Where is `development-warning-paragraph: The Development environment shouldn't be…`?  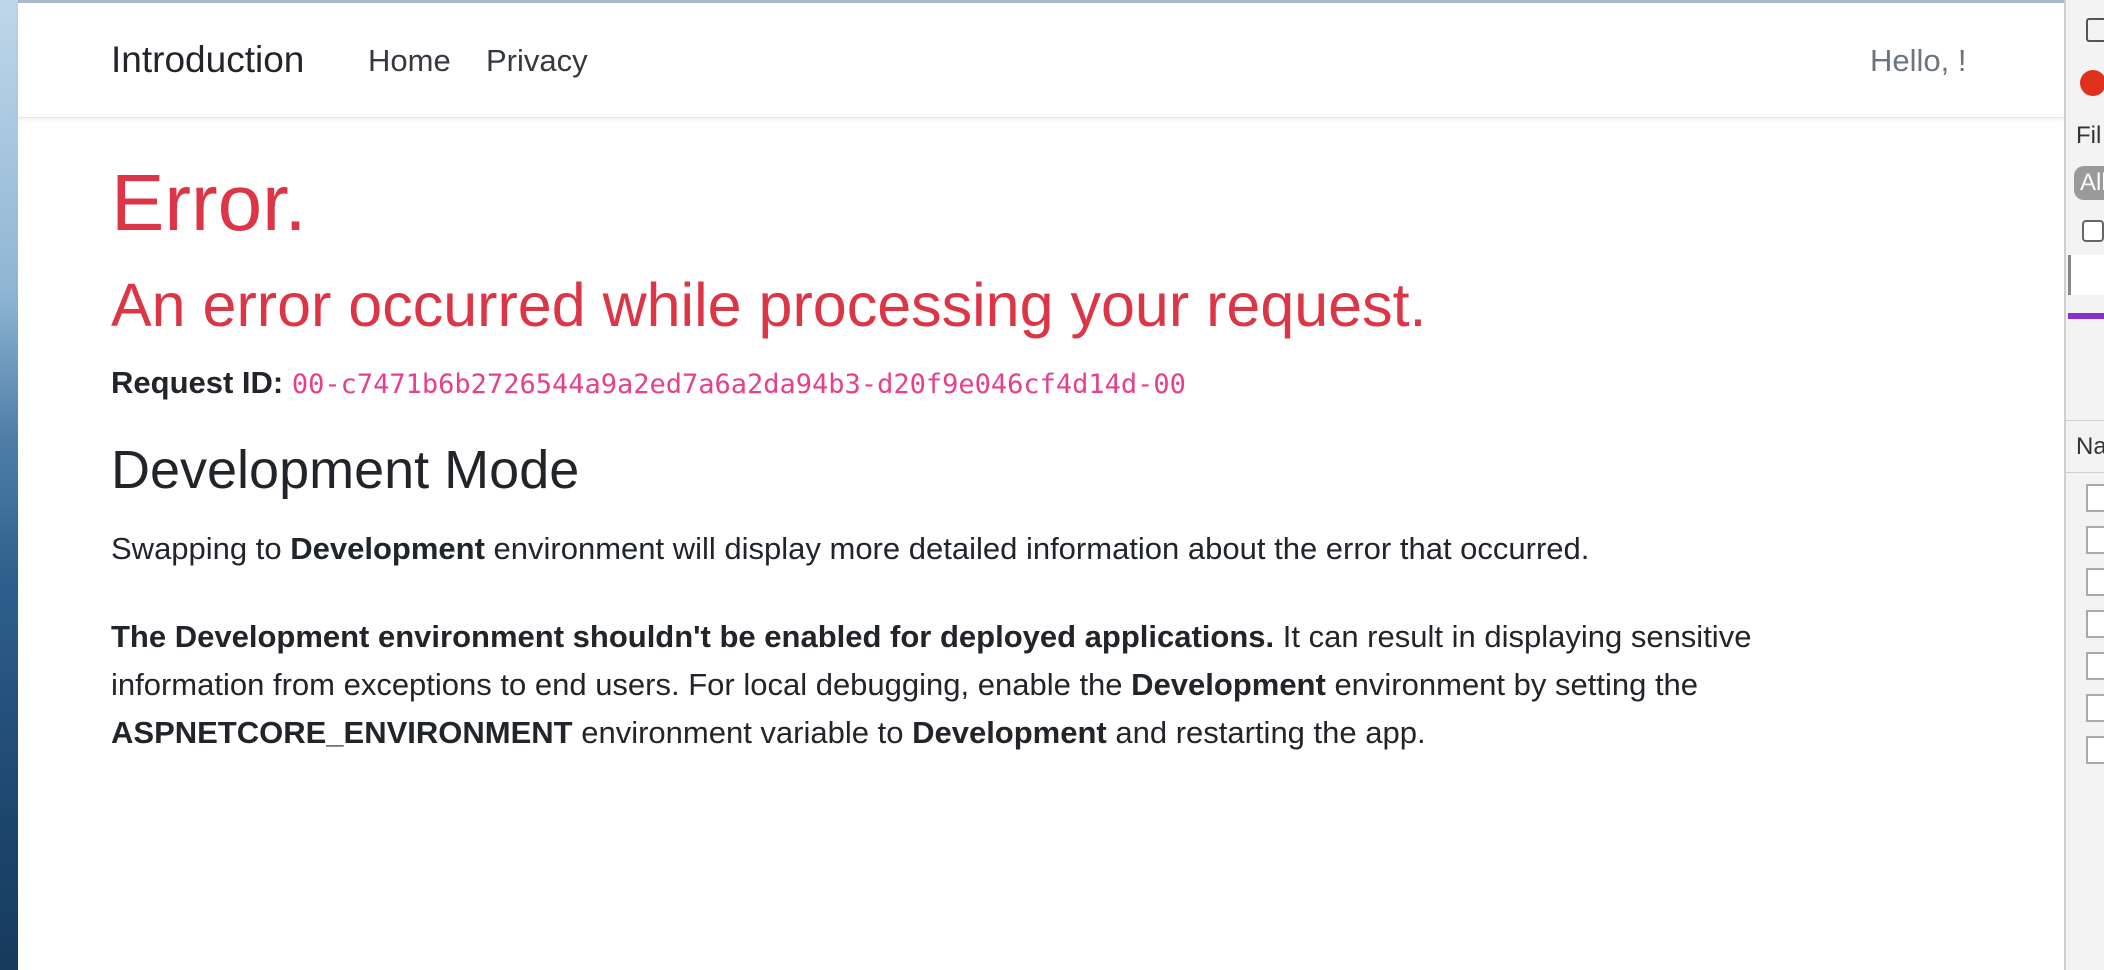 development-warning-paragraph: The Development environment shouldn't be… is located at coordinates (1011, 685).